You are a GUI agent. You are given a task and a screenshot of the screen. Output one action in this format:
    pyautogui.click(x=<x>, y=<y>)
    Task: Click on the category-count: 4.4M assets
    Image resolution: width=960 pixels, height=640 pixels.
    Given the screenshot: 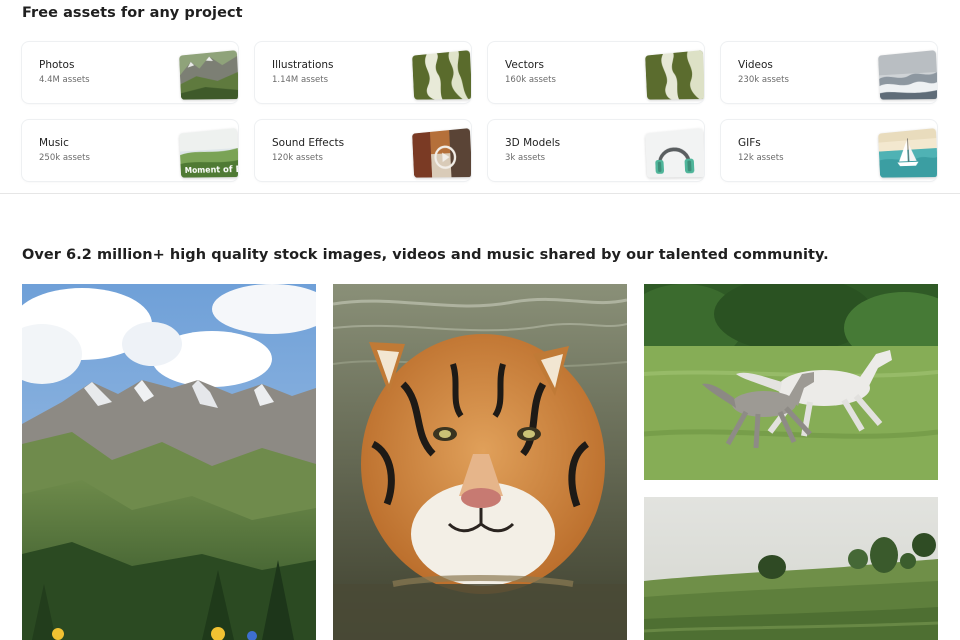 What is the action you would take?
    pyautogui.click(x=64, y=80)
    